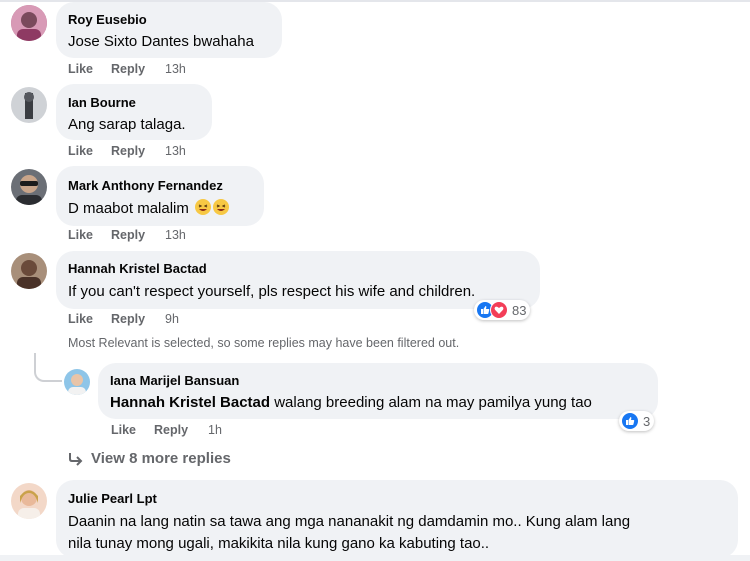 This screenshot has width=750, height=561. Describe the element at coordinates (127, 124) in the screenshot. I see `comment-text: Ang sarap talaga.` at that location.